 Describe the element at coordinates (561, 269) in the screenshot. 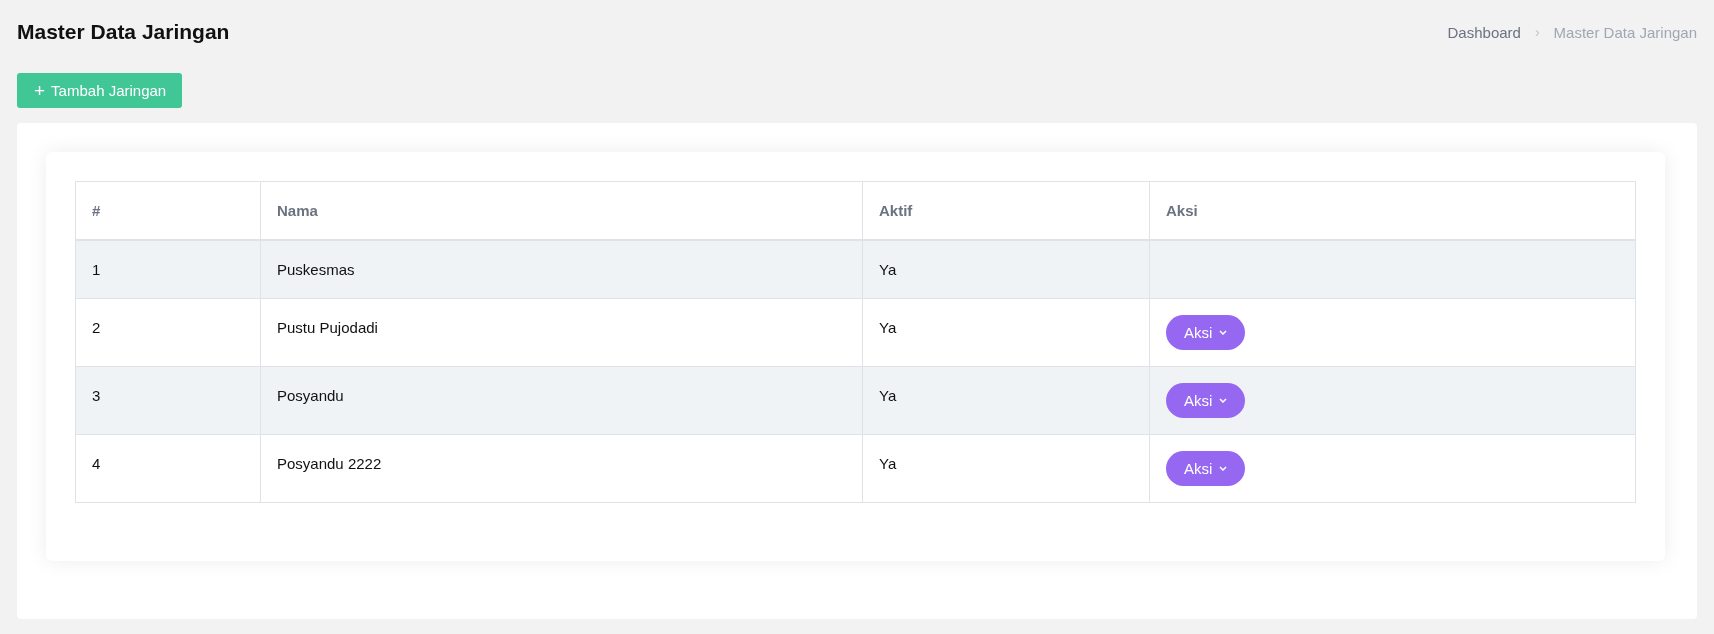

I see `table-cell: Puskesmas` at that location.